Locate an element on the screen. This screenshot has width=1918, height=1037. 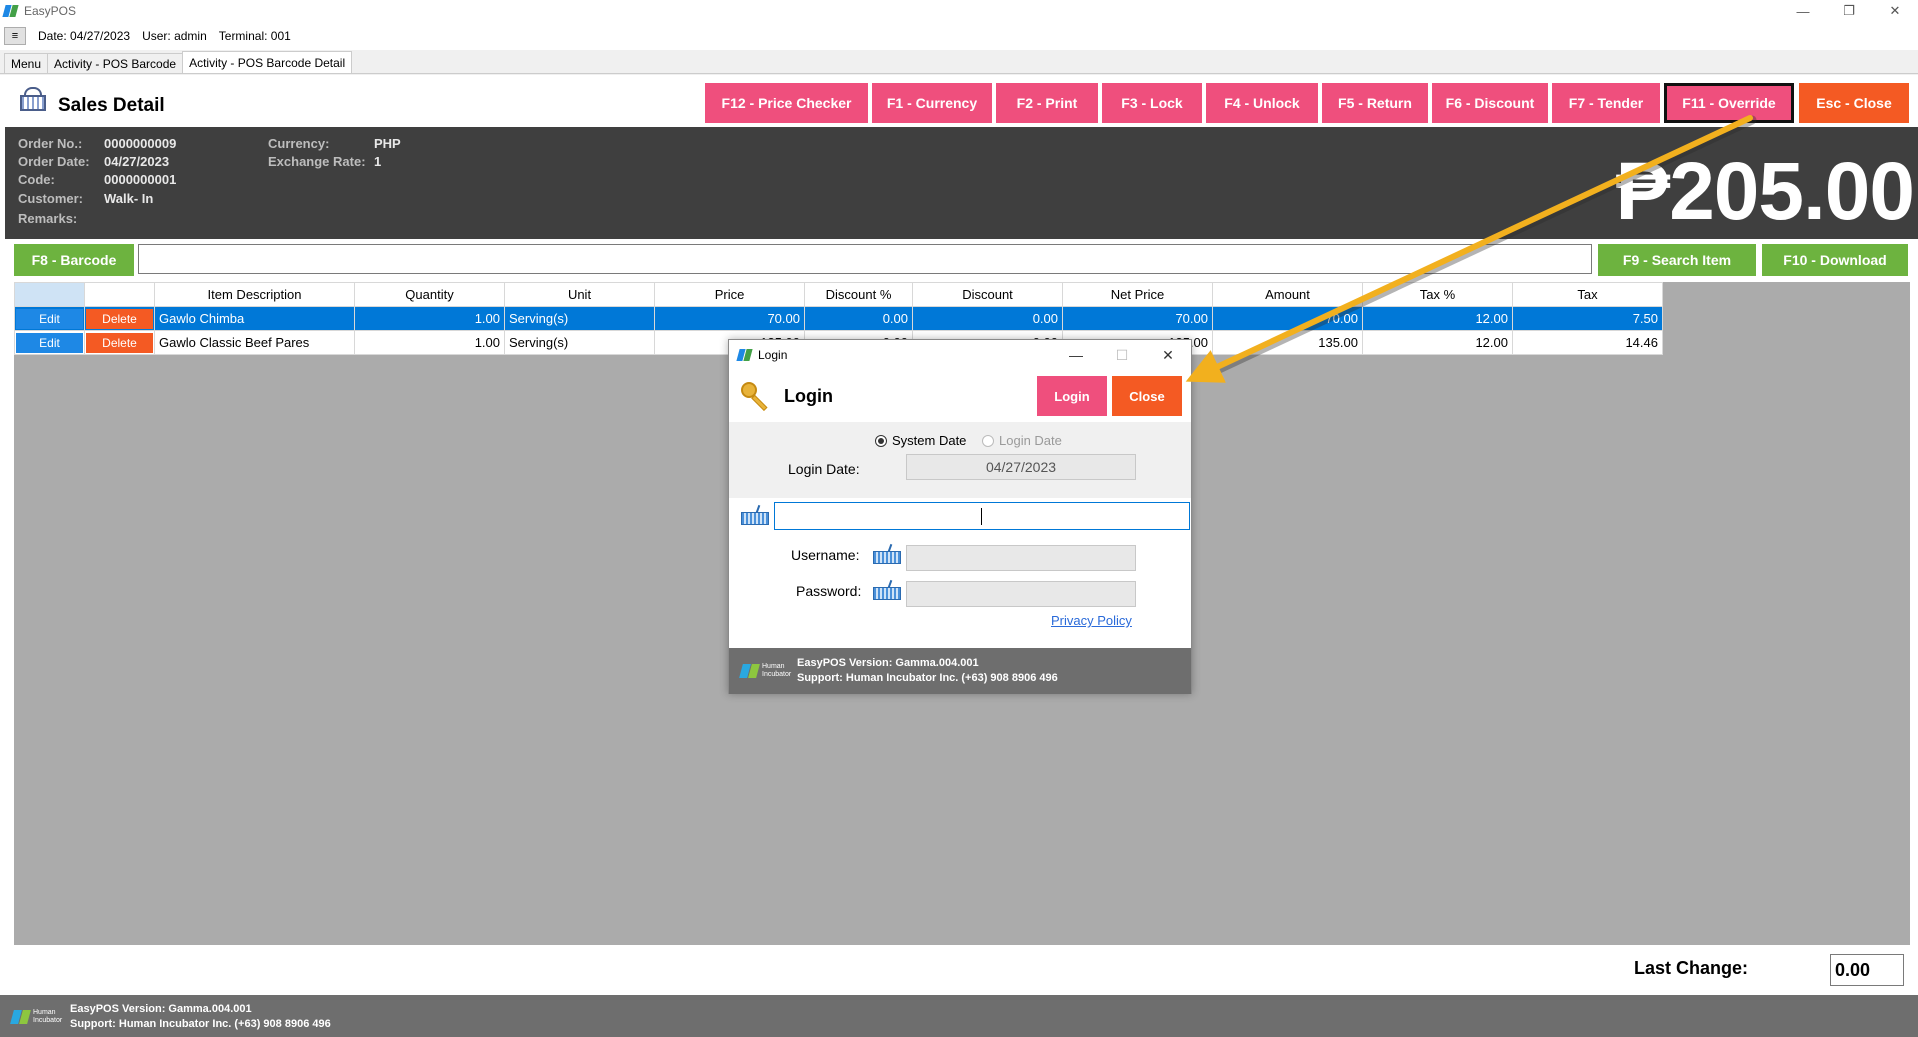
exchange-rate-label: Exchange Rate: is located at coordinates (317, 161).